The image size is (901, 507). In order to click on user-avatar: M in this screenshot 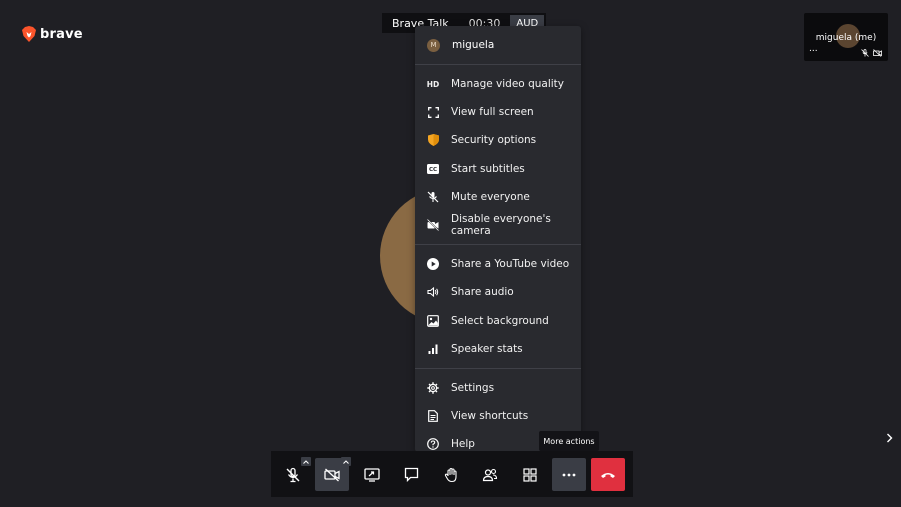, I will do `click(433, 45)`.